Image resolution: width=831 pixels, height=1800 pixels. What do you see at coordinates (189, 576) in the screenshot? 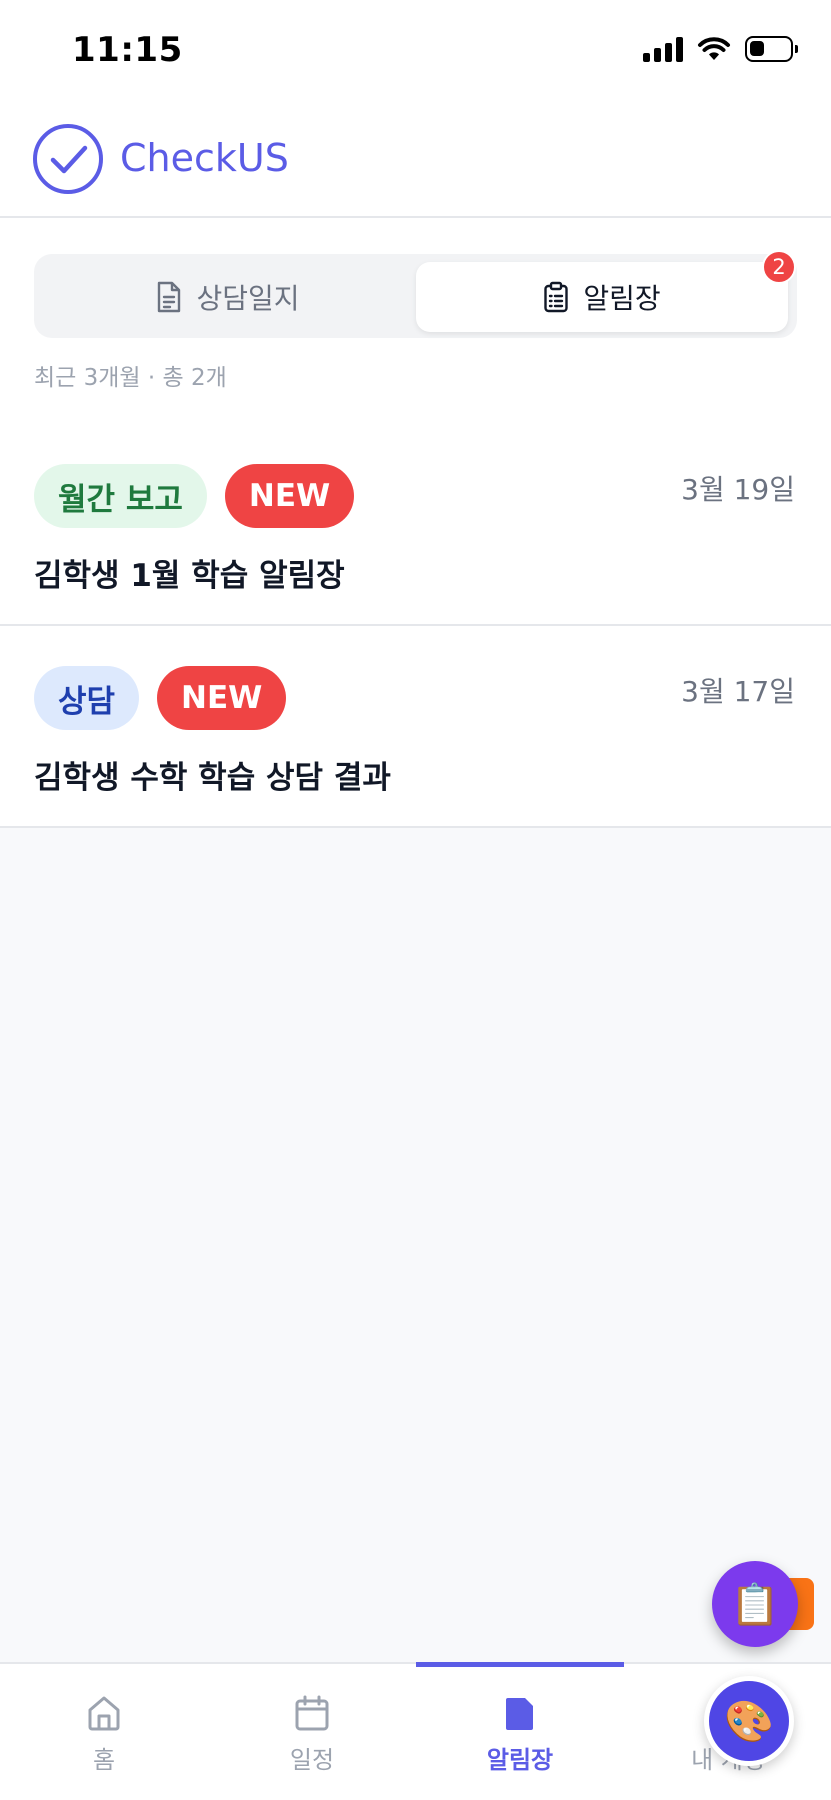
I see `notice-title: 김학생 1월 학습 알림장` at bounding box center [189, 576].